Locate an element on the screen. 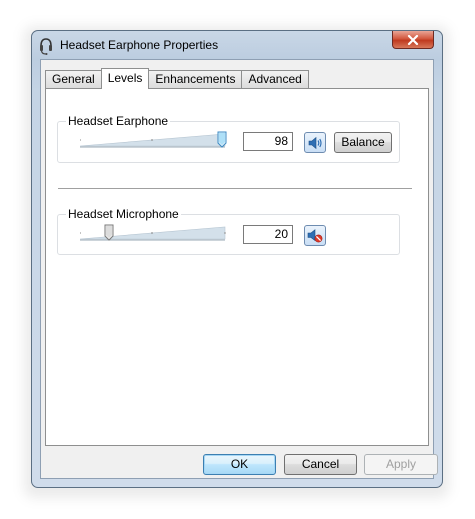 This screenshot has height=519, width=475. microphone-mute-button is located at coordinates (315, 235).